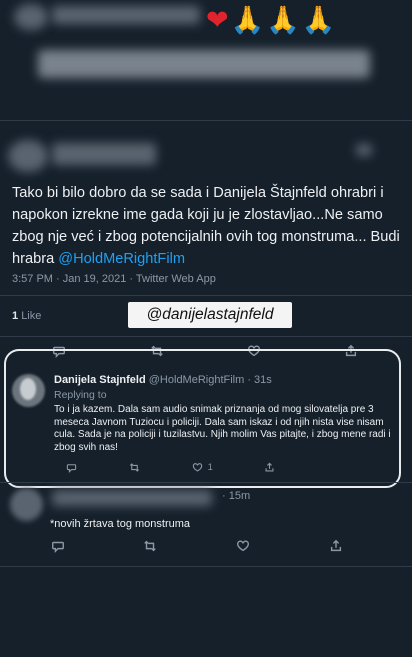 The height and width of the screenshot is (657, 412). I want to click on blurred-text-top, so click(204, 64).